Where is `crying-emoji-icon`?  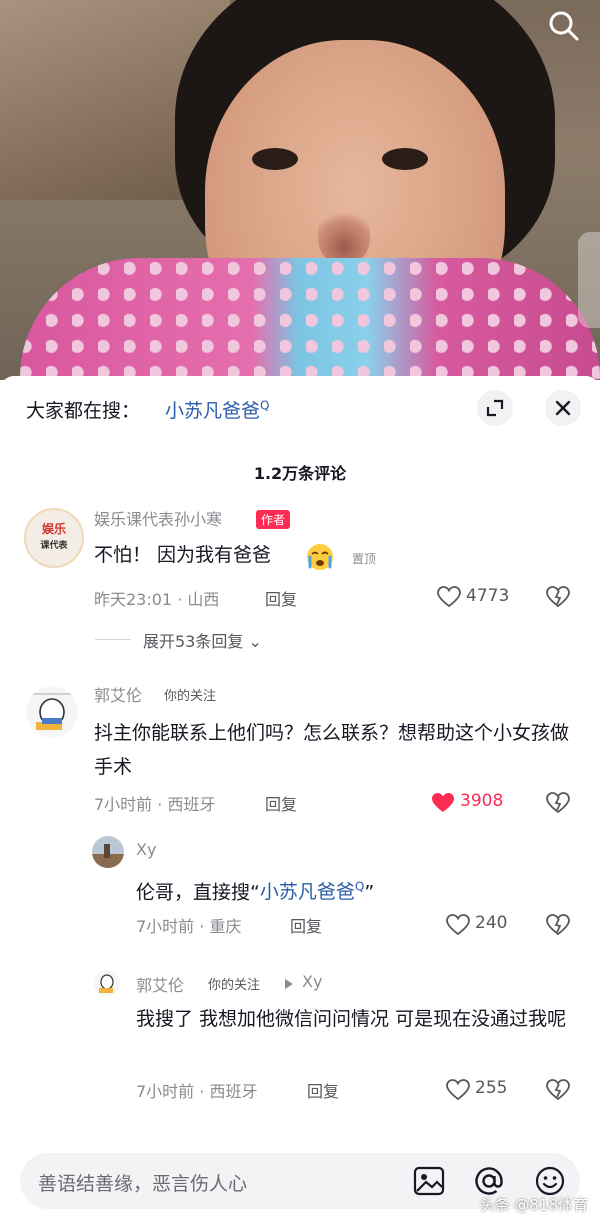
crying-emoji-icon is located at coordinates (320, 557).